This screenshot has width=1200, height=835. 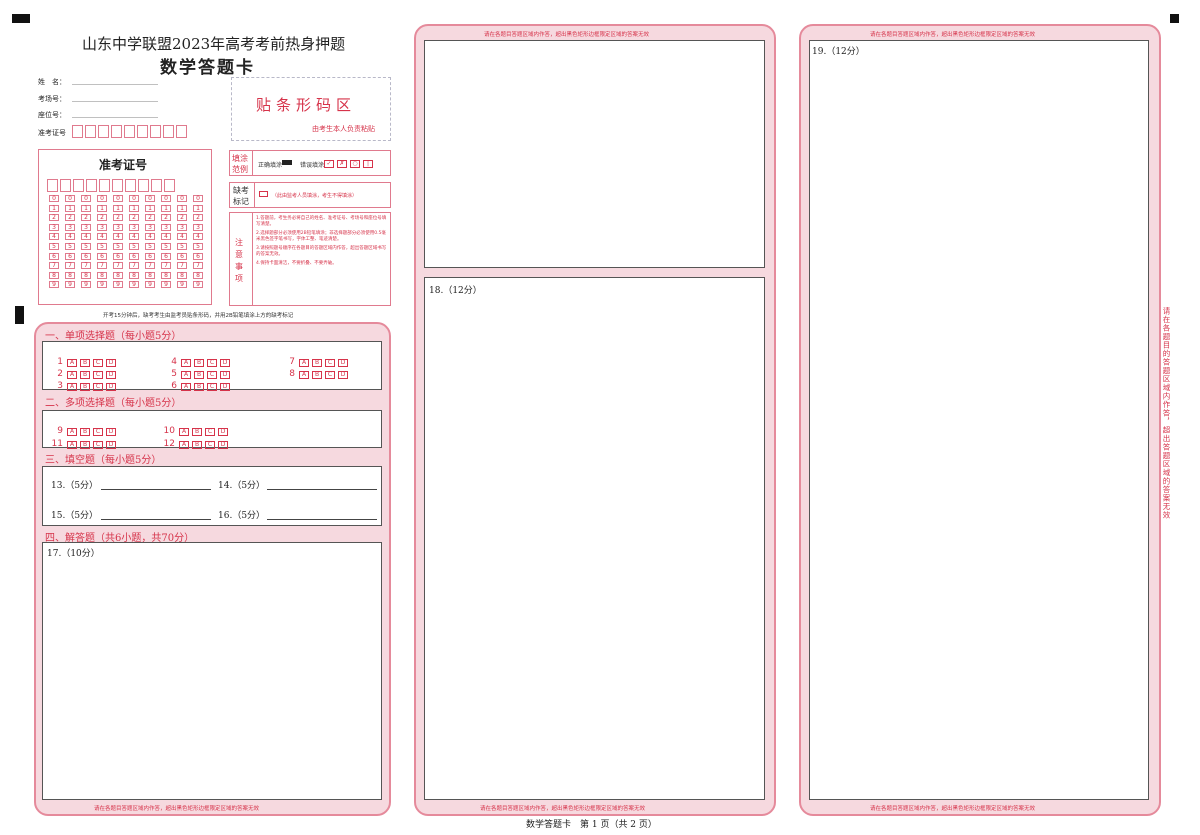 What do you see at coordinates (317, 370) in the screenshot?
I see `choice-question-row: 8ABCD` at bounding box center [317, 370].